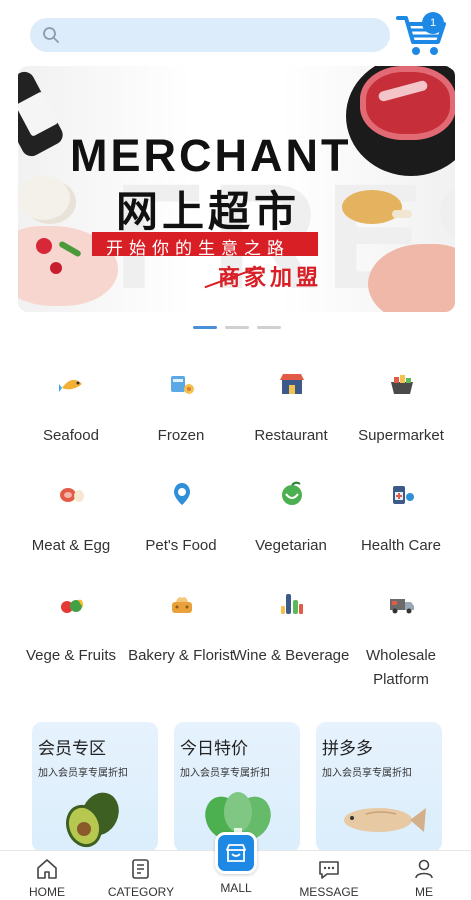 This screenshot has height=900, width=471. What do you see at coordinates (181, 655) in the screenshot?
I see `category-label: Bakery & Florist` at bounding box center [181, 655].